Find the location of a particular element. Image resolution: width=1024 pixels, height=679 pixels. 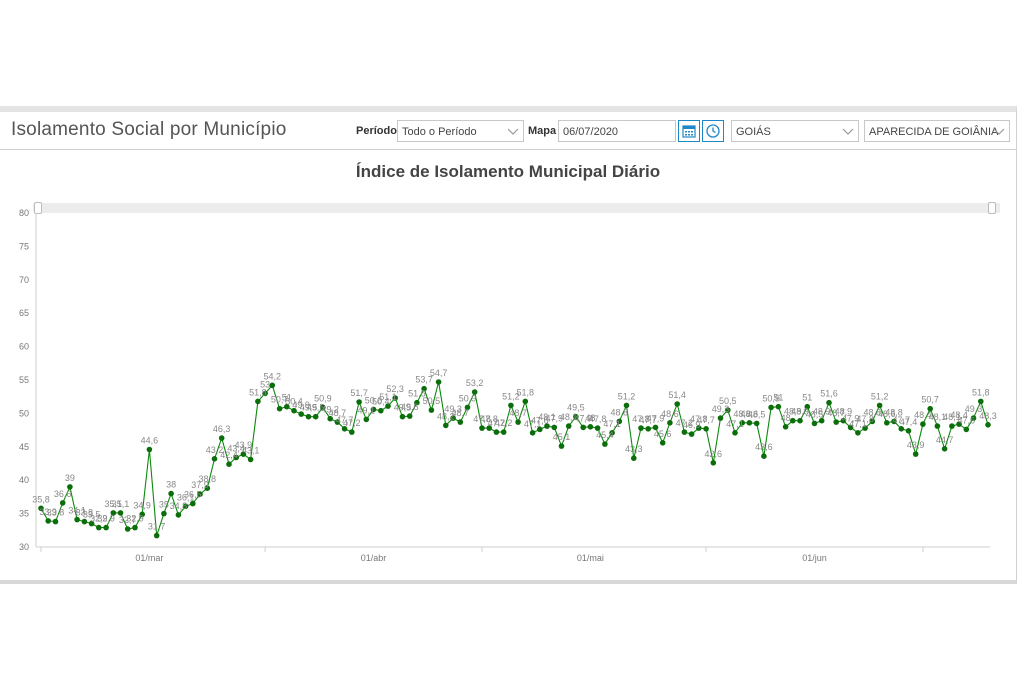

data-label: 48,3 is located at coordinates (988, 416).